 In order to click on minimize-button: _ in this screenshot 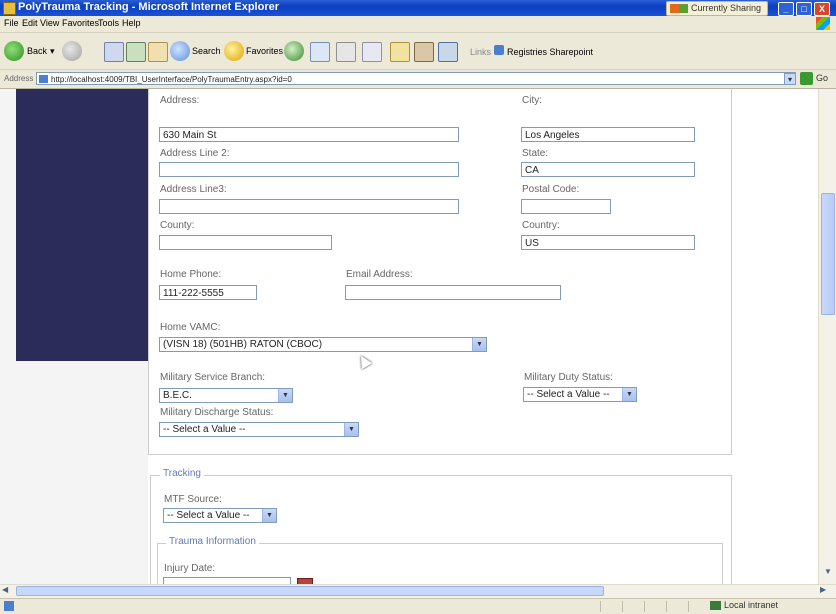, I will do `click(786, 9)`.